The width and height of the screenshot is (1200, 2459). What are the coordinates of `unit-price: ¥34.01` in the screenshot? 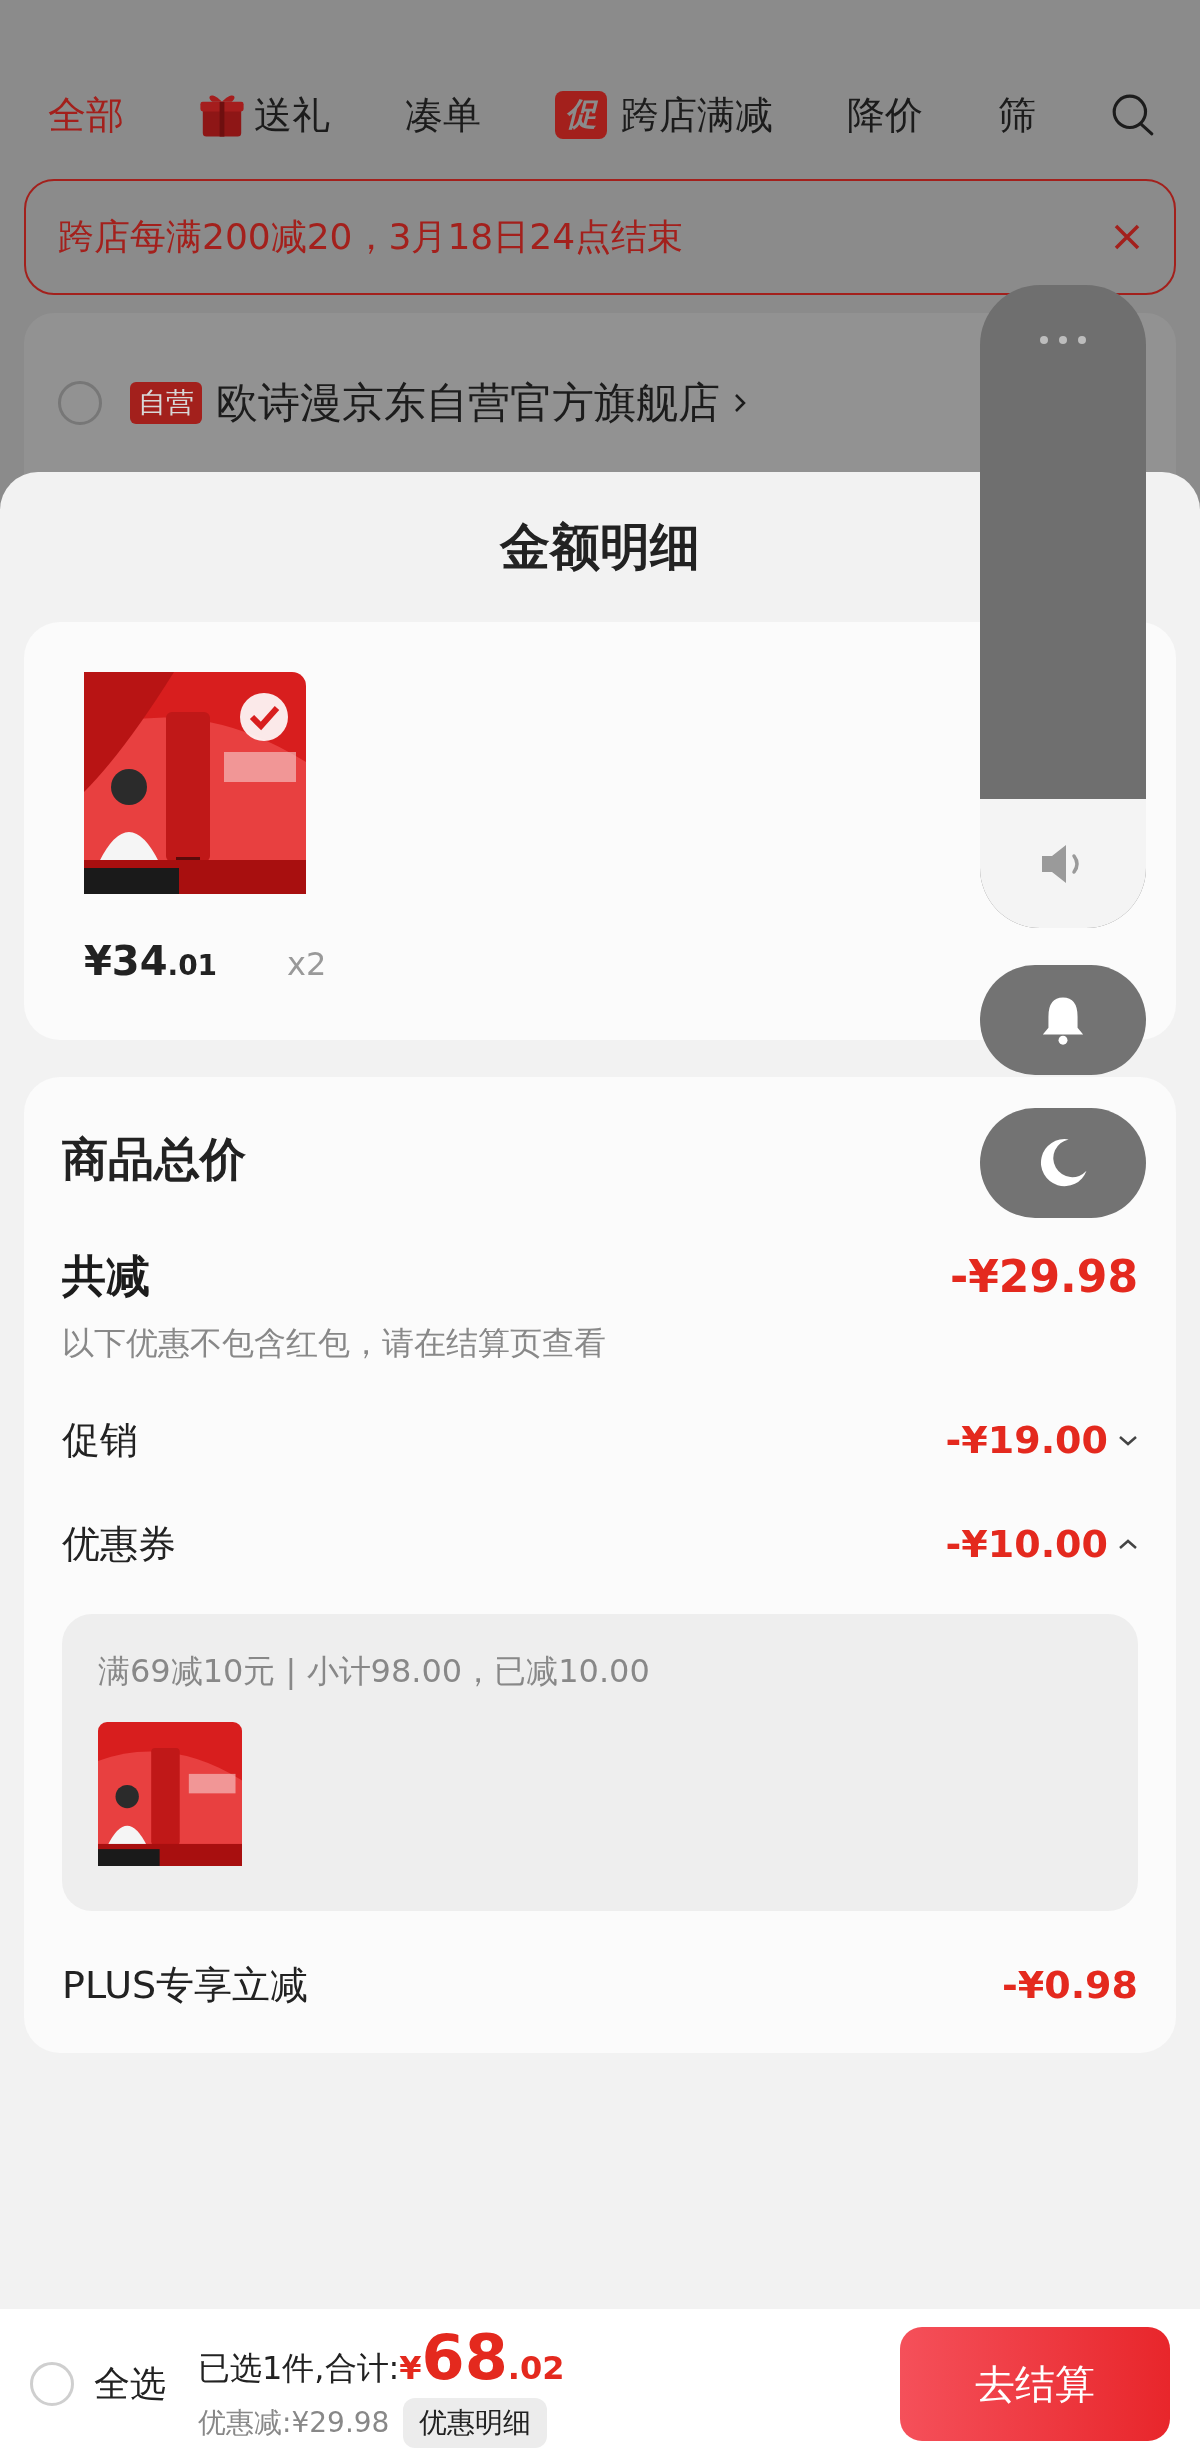 It's located at (151, 961).